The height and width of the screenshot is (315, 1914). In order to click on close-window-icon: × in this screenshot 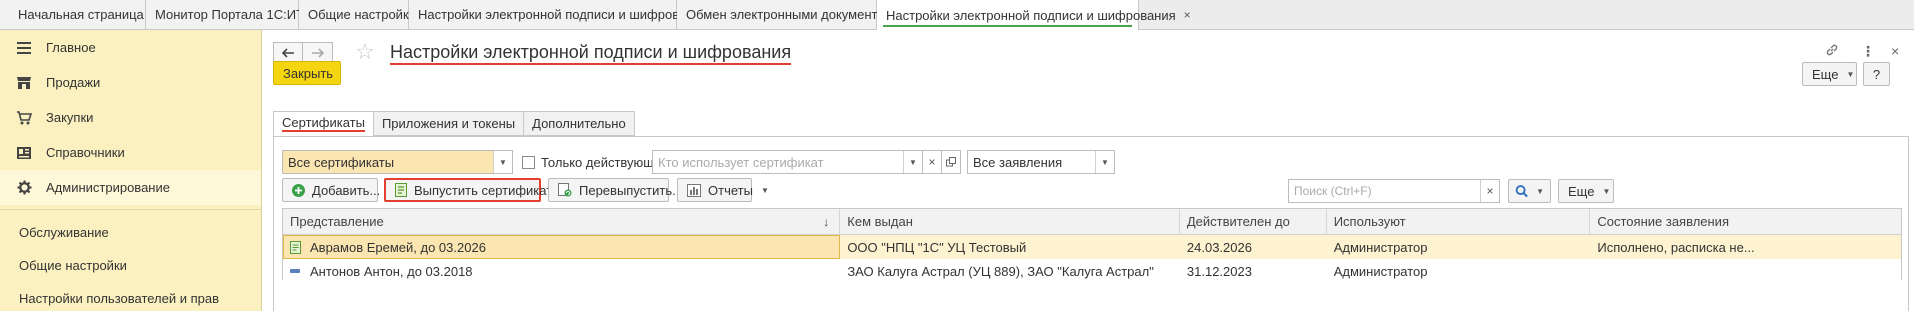, I will do `click(1895, 51)`.